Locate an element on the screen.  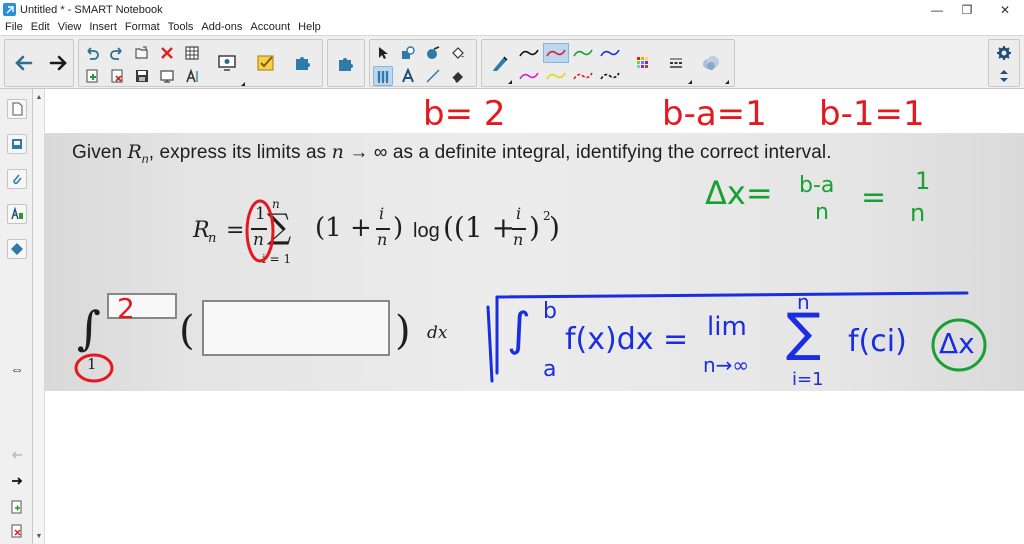
line-tool-button is located at coordinates (433, 76).